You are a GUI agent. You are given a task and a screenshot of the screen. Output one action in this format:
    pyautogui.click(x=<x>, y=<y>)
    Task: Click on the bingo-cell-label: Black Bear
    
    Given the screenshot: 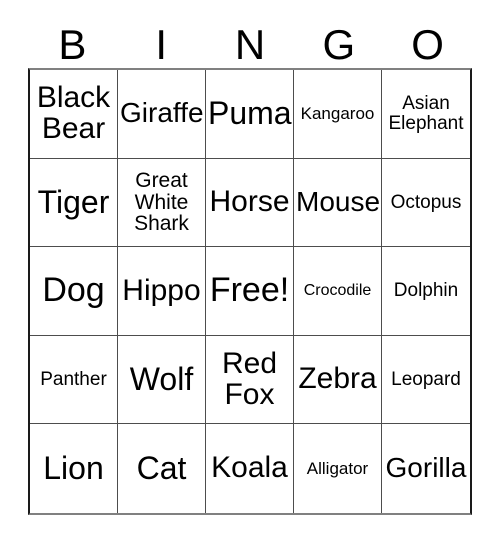 What is the action you would take?
    pyautogui.click(x=73, y=112)
    